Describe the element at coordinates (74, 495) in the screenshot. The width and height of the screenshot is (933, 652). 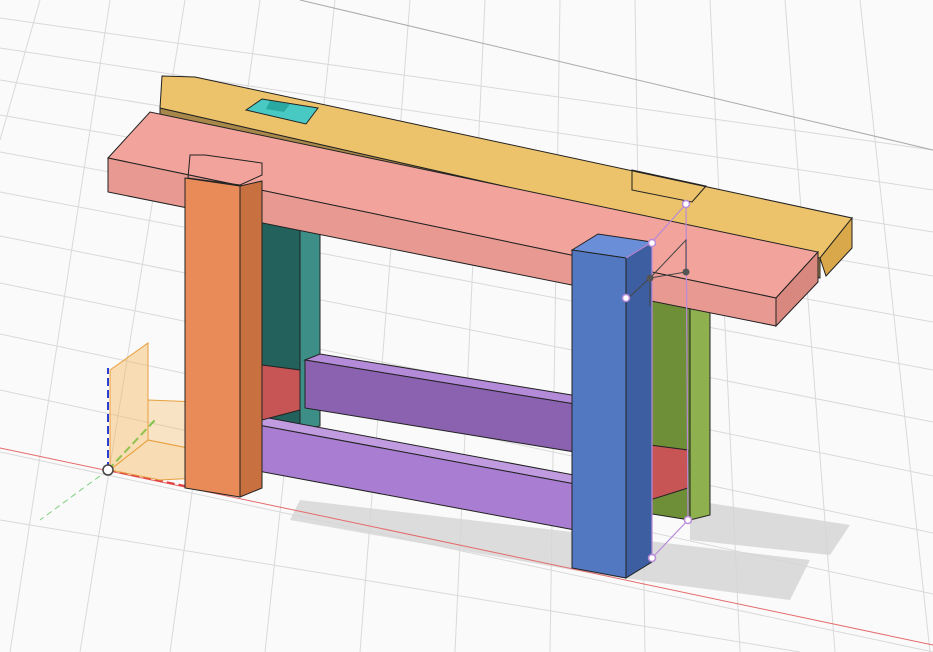
I see `y-axis-line` at that location.